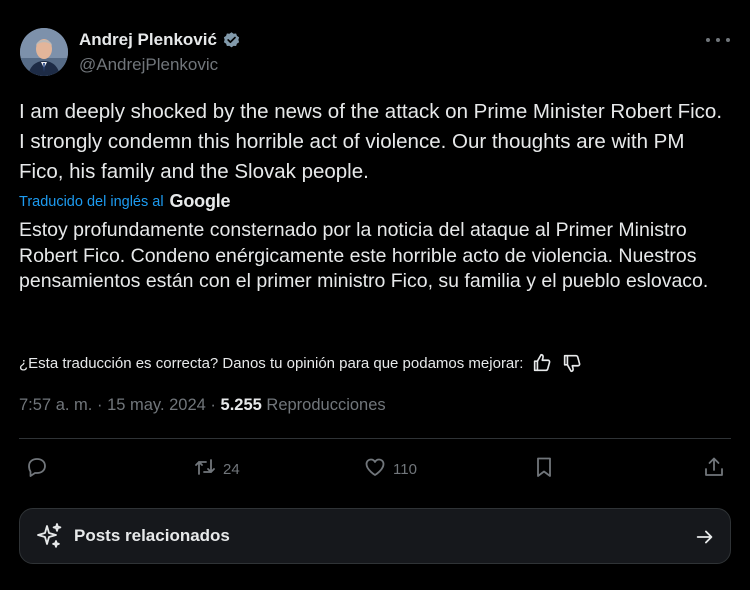 This screenshot has width=750, height=590. Describe the element at coordinates (231, 469) in the screenshot. I see `repost-count: 24` at that location.